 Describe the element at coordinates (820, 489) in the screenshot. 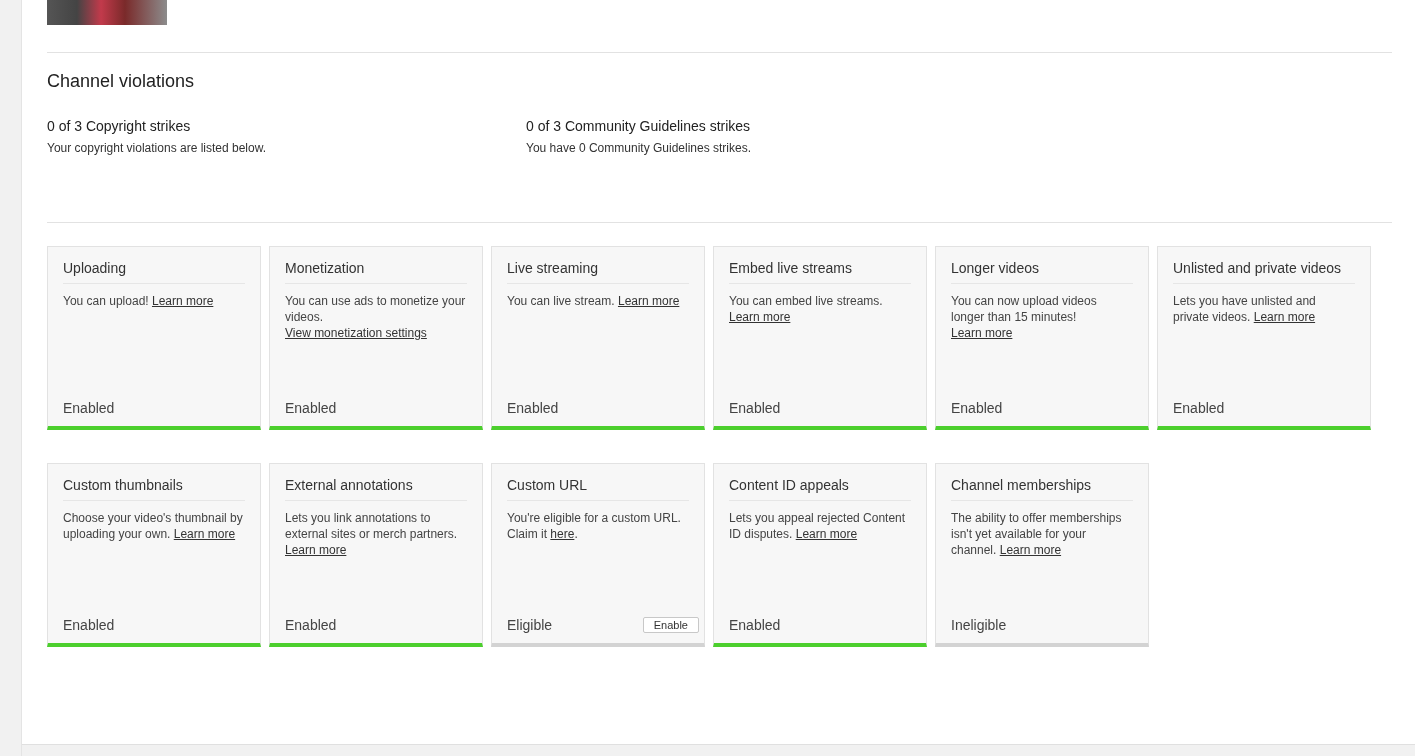

I see `card-title: Content ID appeals` at that location.